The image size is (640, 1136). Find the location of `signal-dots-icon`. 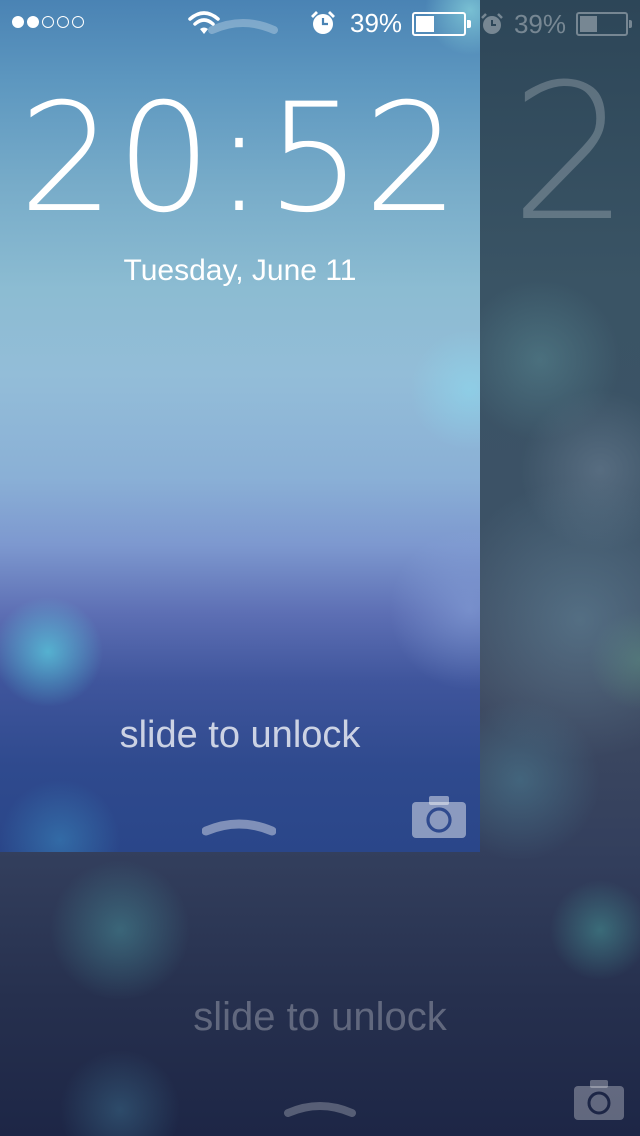

signal-dots-icon is located at coordinates (48, 22).